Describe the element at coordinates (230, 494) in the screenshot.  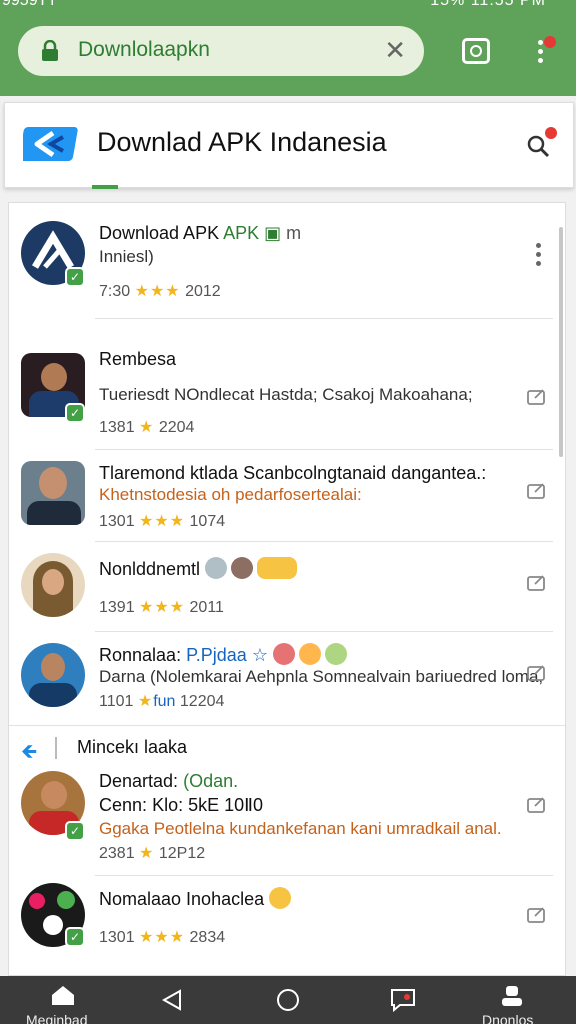
I see `item-subtitle: Khetnstodesia oh pedarfosertealai:` at that location.